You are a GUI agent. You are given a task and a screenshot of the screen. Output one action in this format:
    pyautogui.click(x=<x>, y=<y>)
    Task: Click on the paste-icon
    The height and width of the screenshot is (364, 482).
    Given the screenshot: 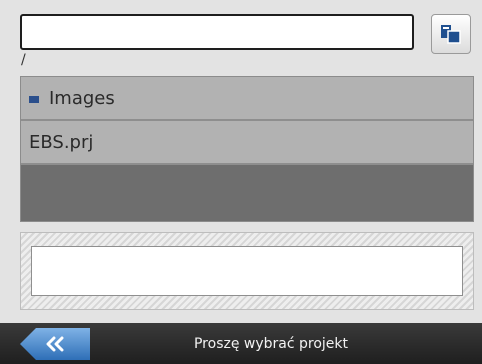 What is the action you would take?
    pyautogui.click(x=451, y=34)
    